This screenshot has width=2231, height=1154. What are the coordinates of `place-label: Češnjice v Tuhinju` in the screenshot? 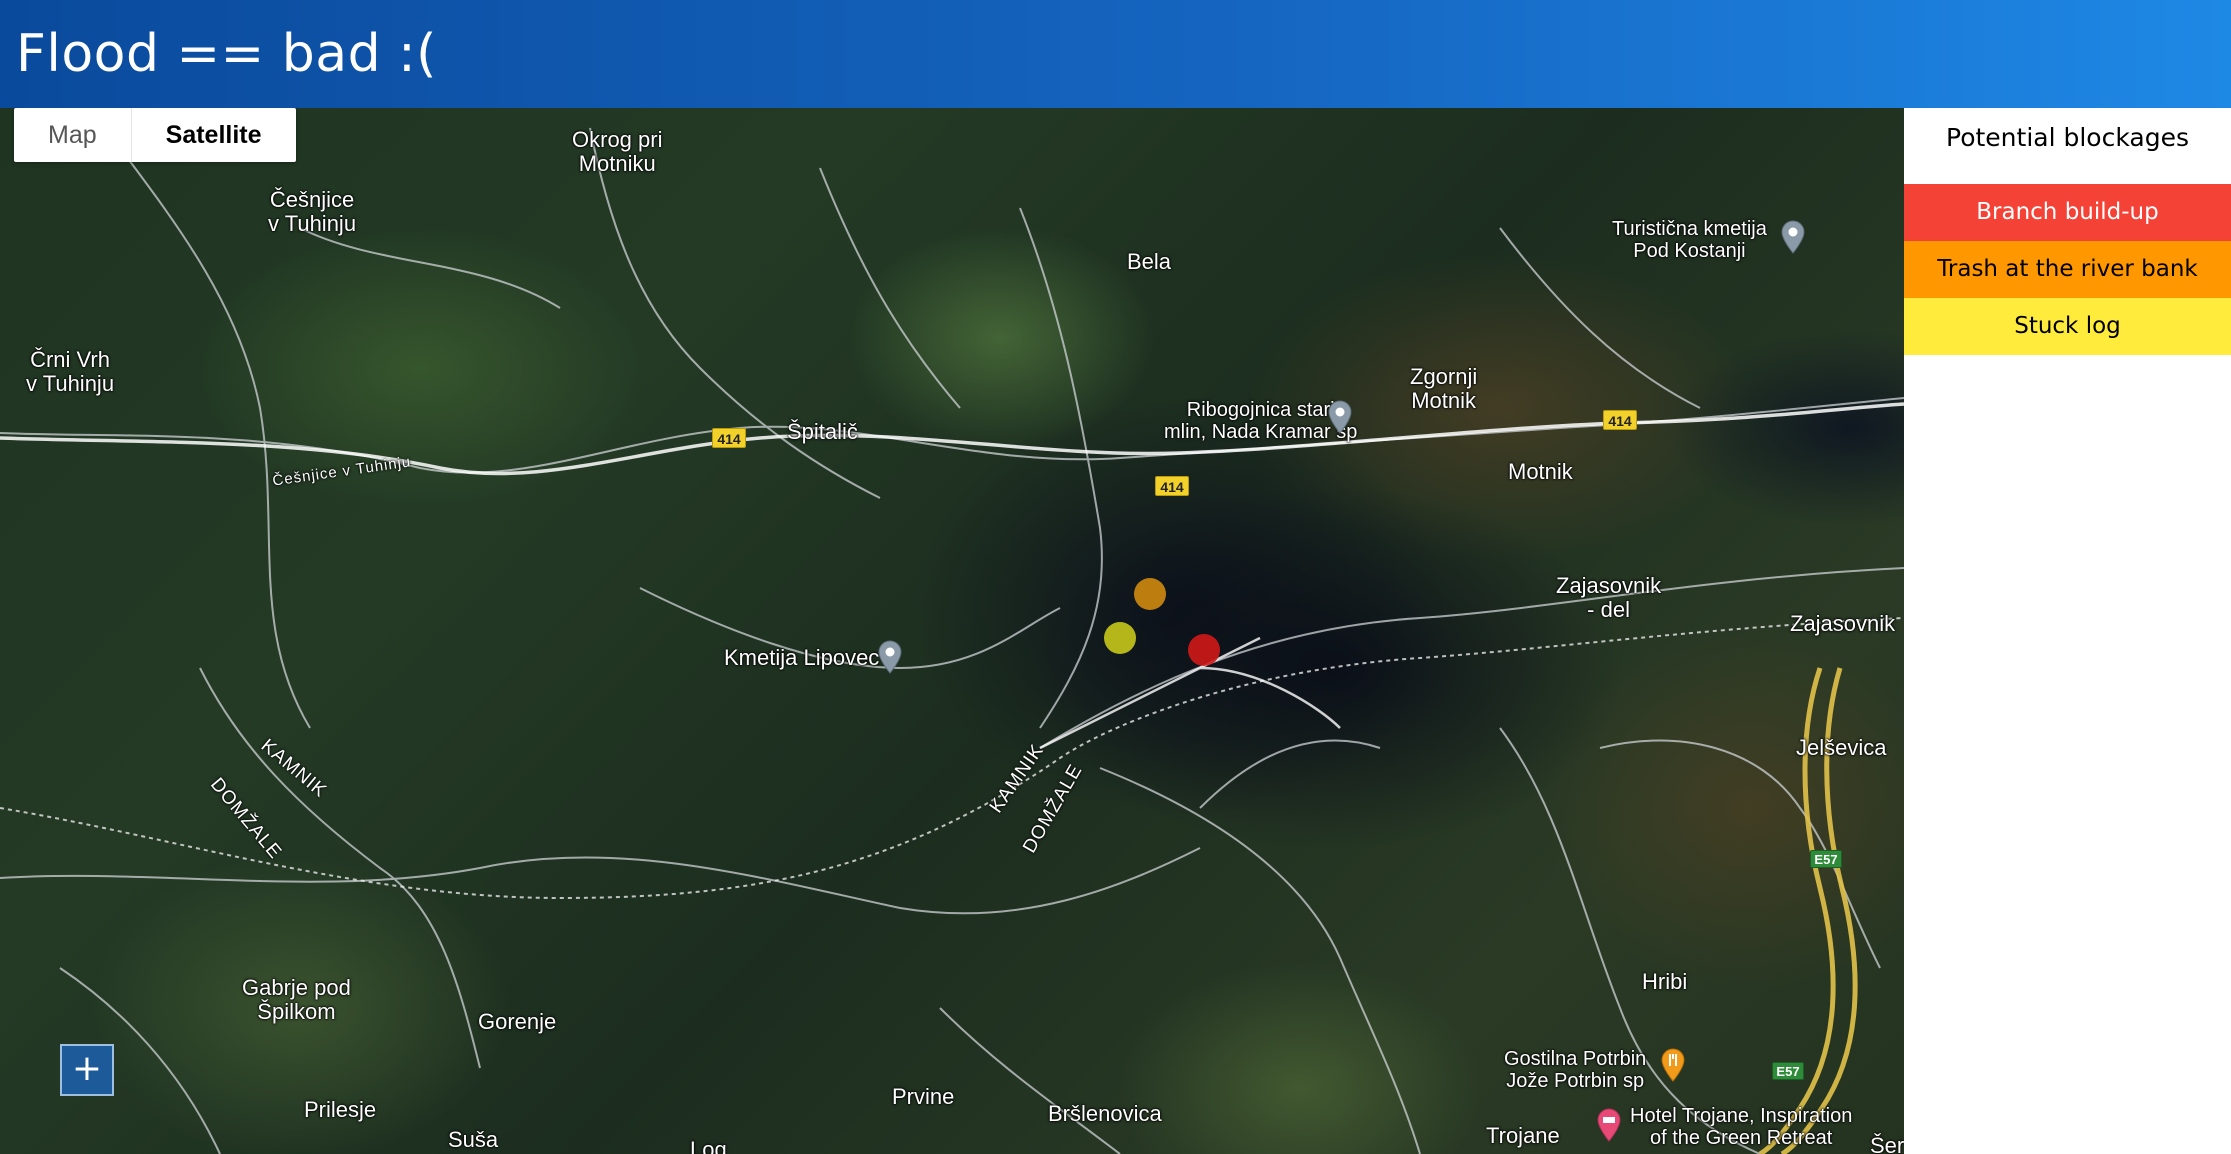 It's located at (312, 211).